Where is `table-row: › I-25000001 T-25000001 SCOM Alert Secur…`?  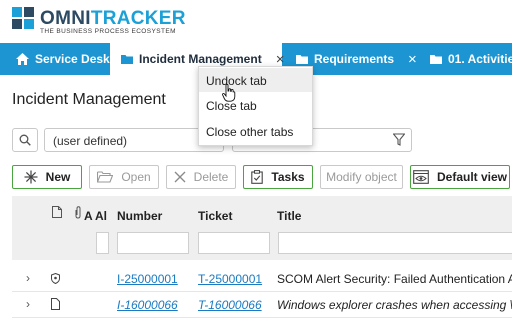
table-row: › I-25000001 T-25000001 SCOM Alert Secur… is located at coordinates (262, 279).